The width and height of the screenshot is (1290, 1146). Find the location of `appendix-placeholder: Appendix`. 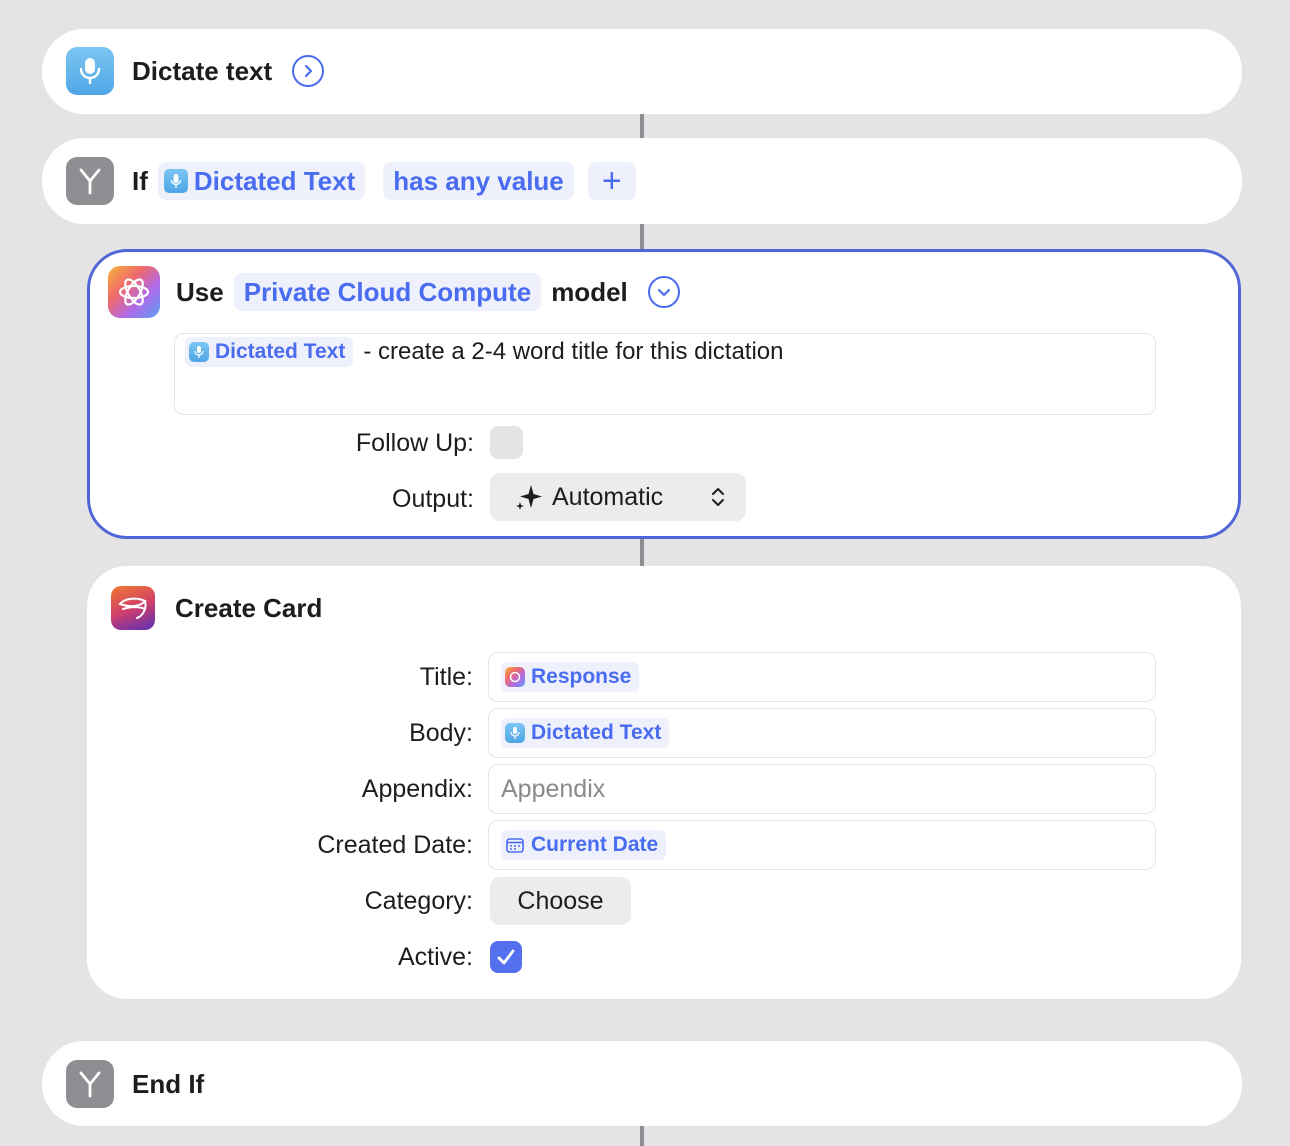

appendix-placeholder: Appendix is located at coordinates (553, 788).